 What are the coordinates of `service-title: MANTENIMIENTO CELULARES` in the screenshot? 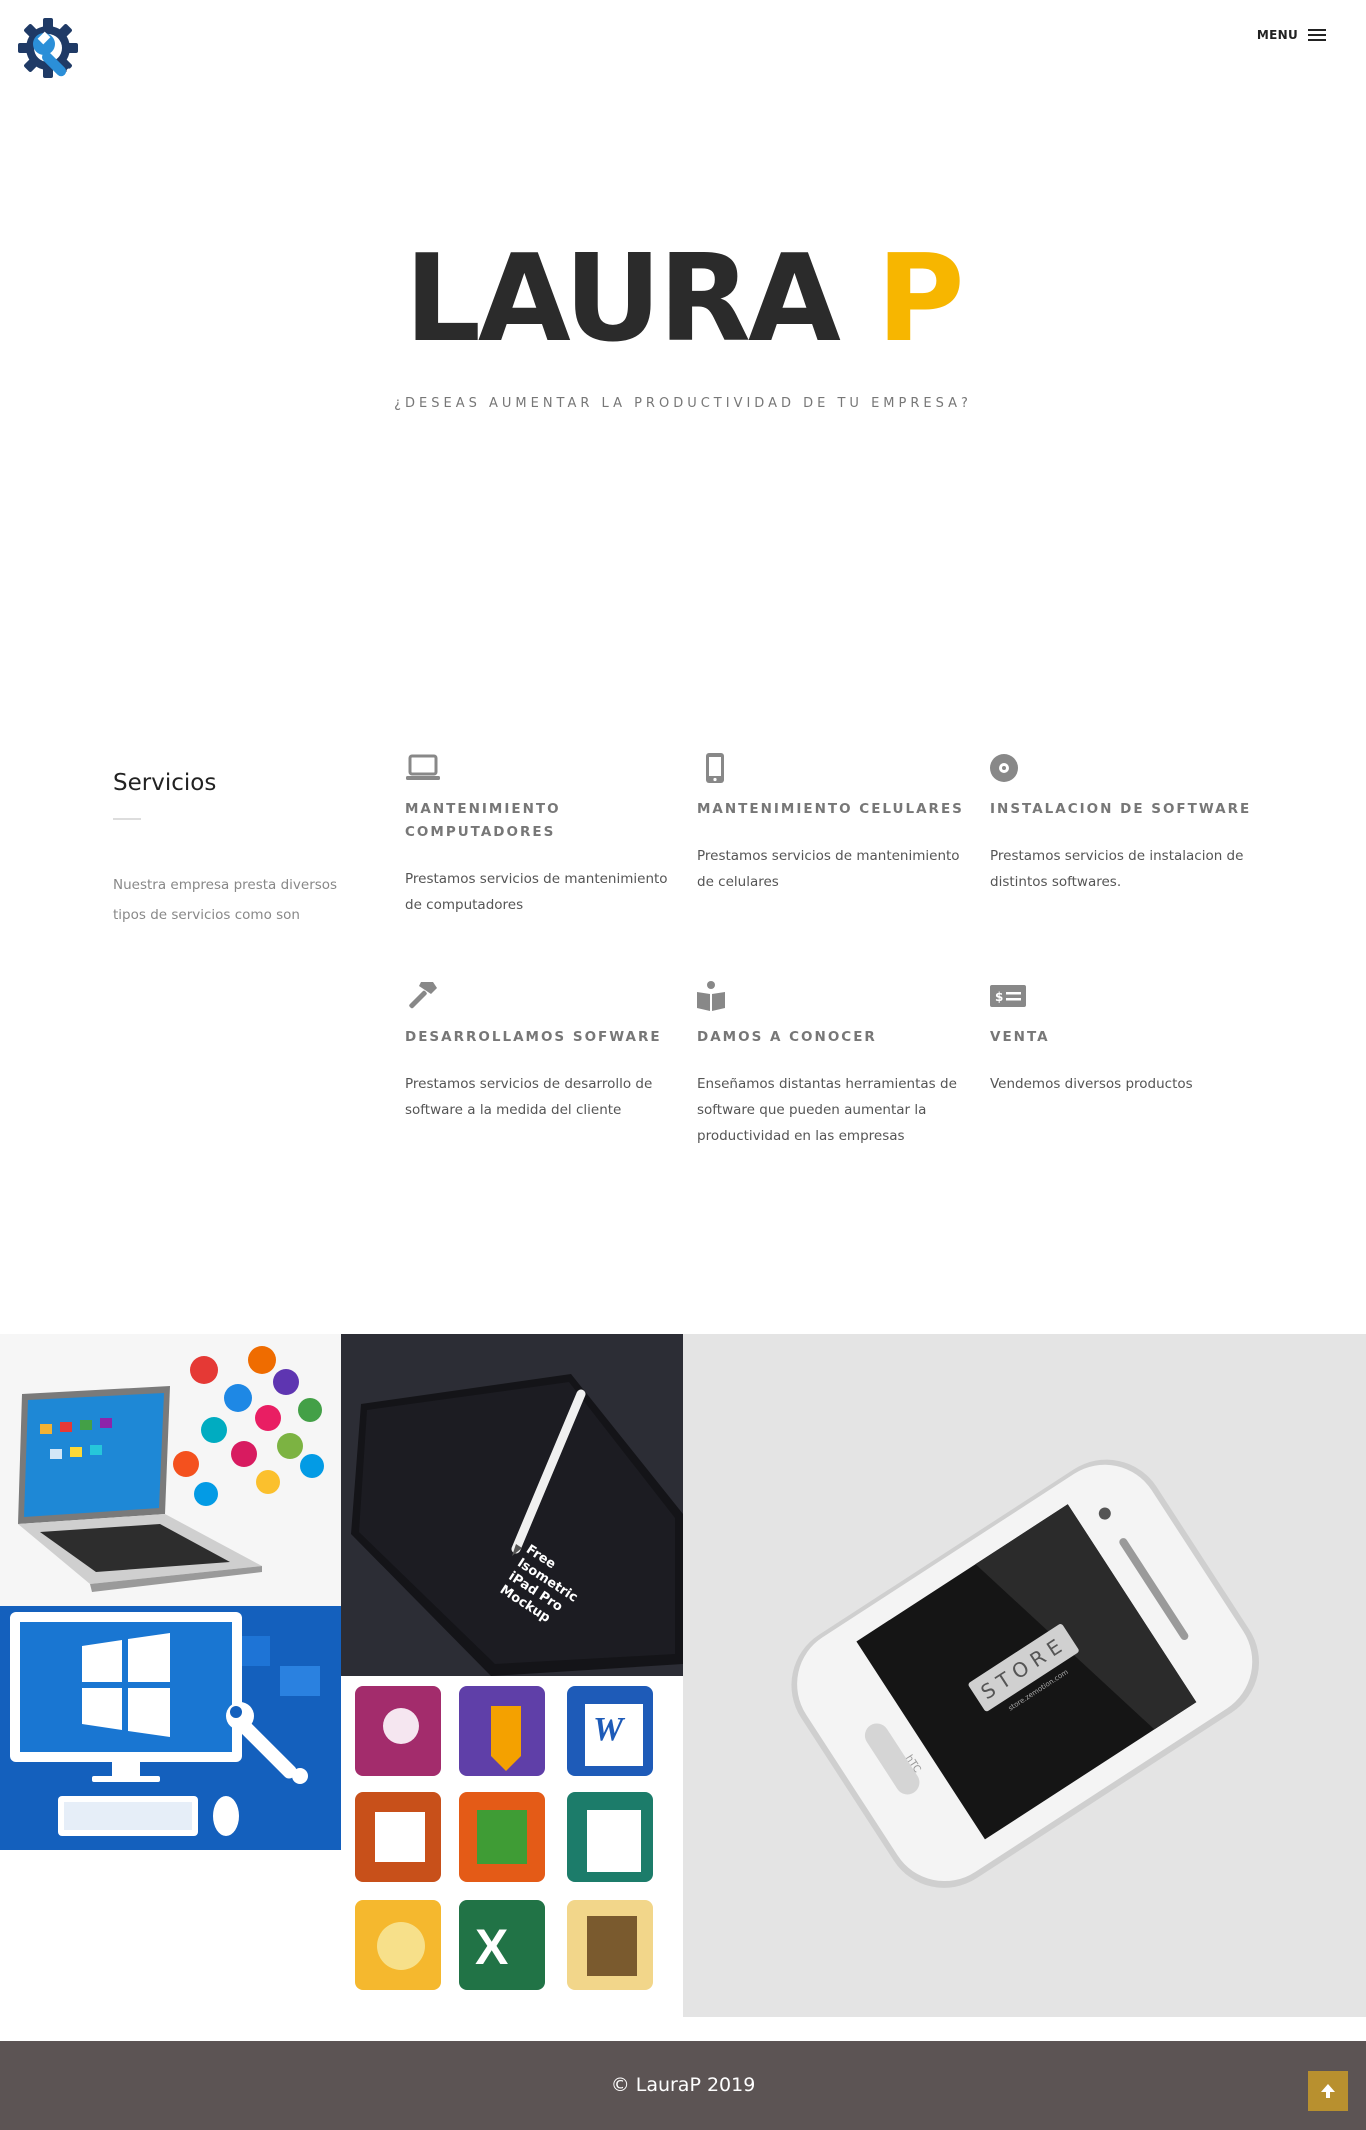 It's located at (830, 809).